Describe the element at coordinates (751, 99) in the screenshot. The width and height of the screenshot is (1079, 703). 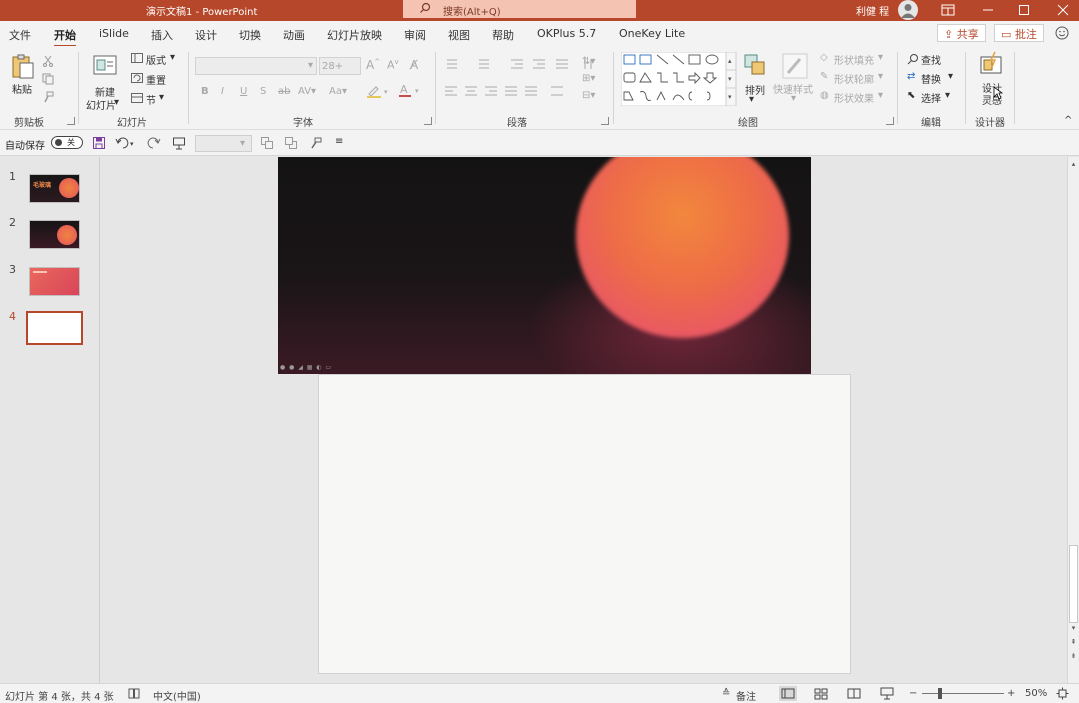
I see `arrange-chevron-icon: ▾` at that location.